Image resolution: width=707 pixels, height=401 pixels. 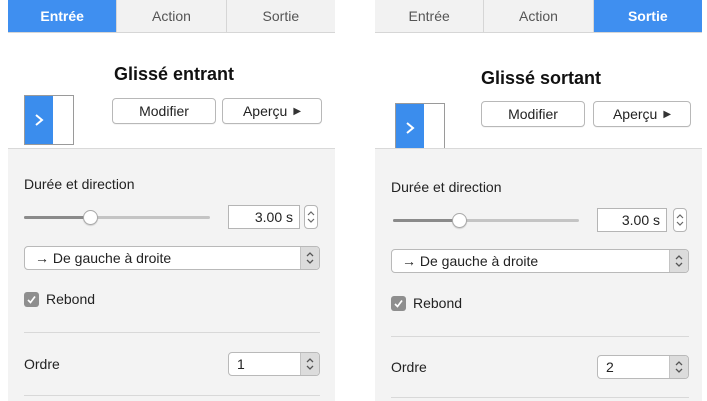 What do you see at coordinates (274, 364) in the screenshot?
I see `order-select: 1` at bounding box center [274, 364].